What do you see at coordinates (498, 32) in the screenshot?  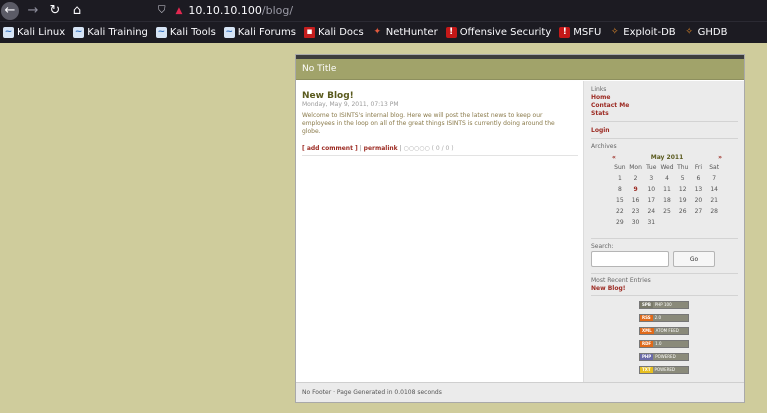 I see `bookmark-offensive-security: ! Offensive Security` at bounding box center [498, 32].